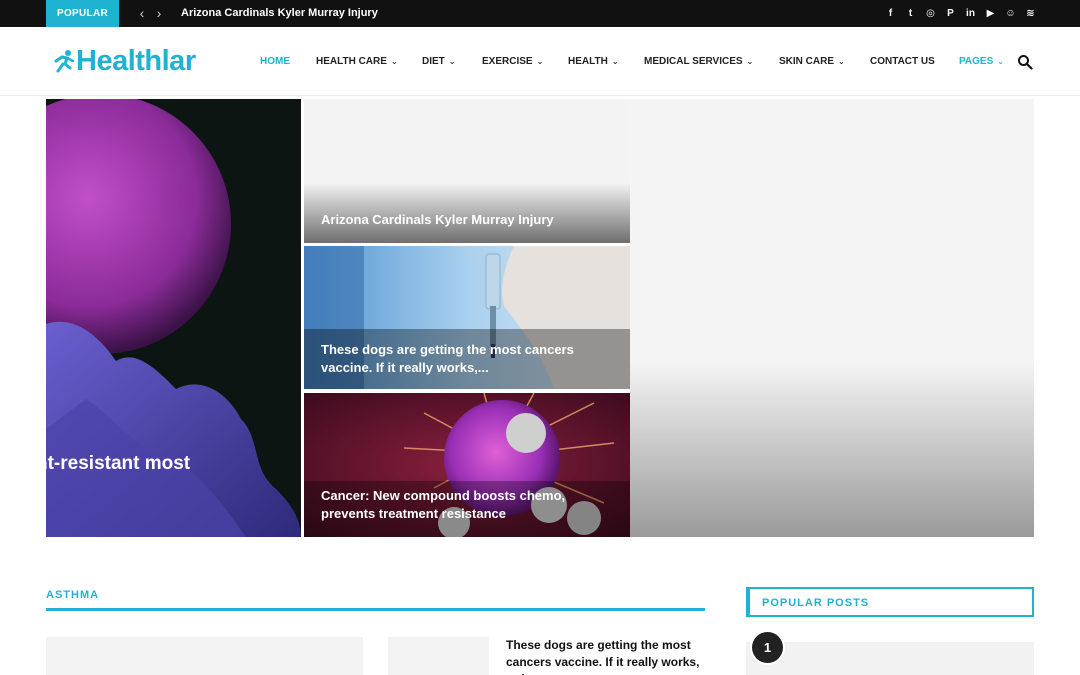 This screenshot has width=1080, height=675. I want to click on nav-item-skin-care: SKIN CARE ⌄, so click(812, 61).